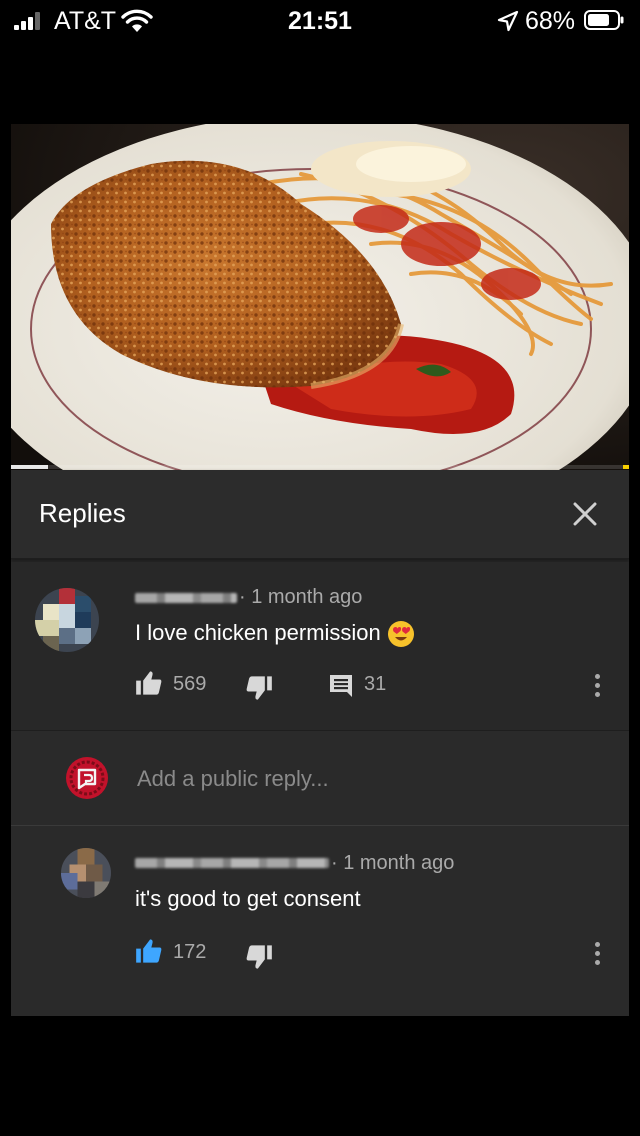 The width and height of the screenshot is (640, 1136). I want to click on comment-text: it's good to get consent, so click(248, 898).